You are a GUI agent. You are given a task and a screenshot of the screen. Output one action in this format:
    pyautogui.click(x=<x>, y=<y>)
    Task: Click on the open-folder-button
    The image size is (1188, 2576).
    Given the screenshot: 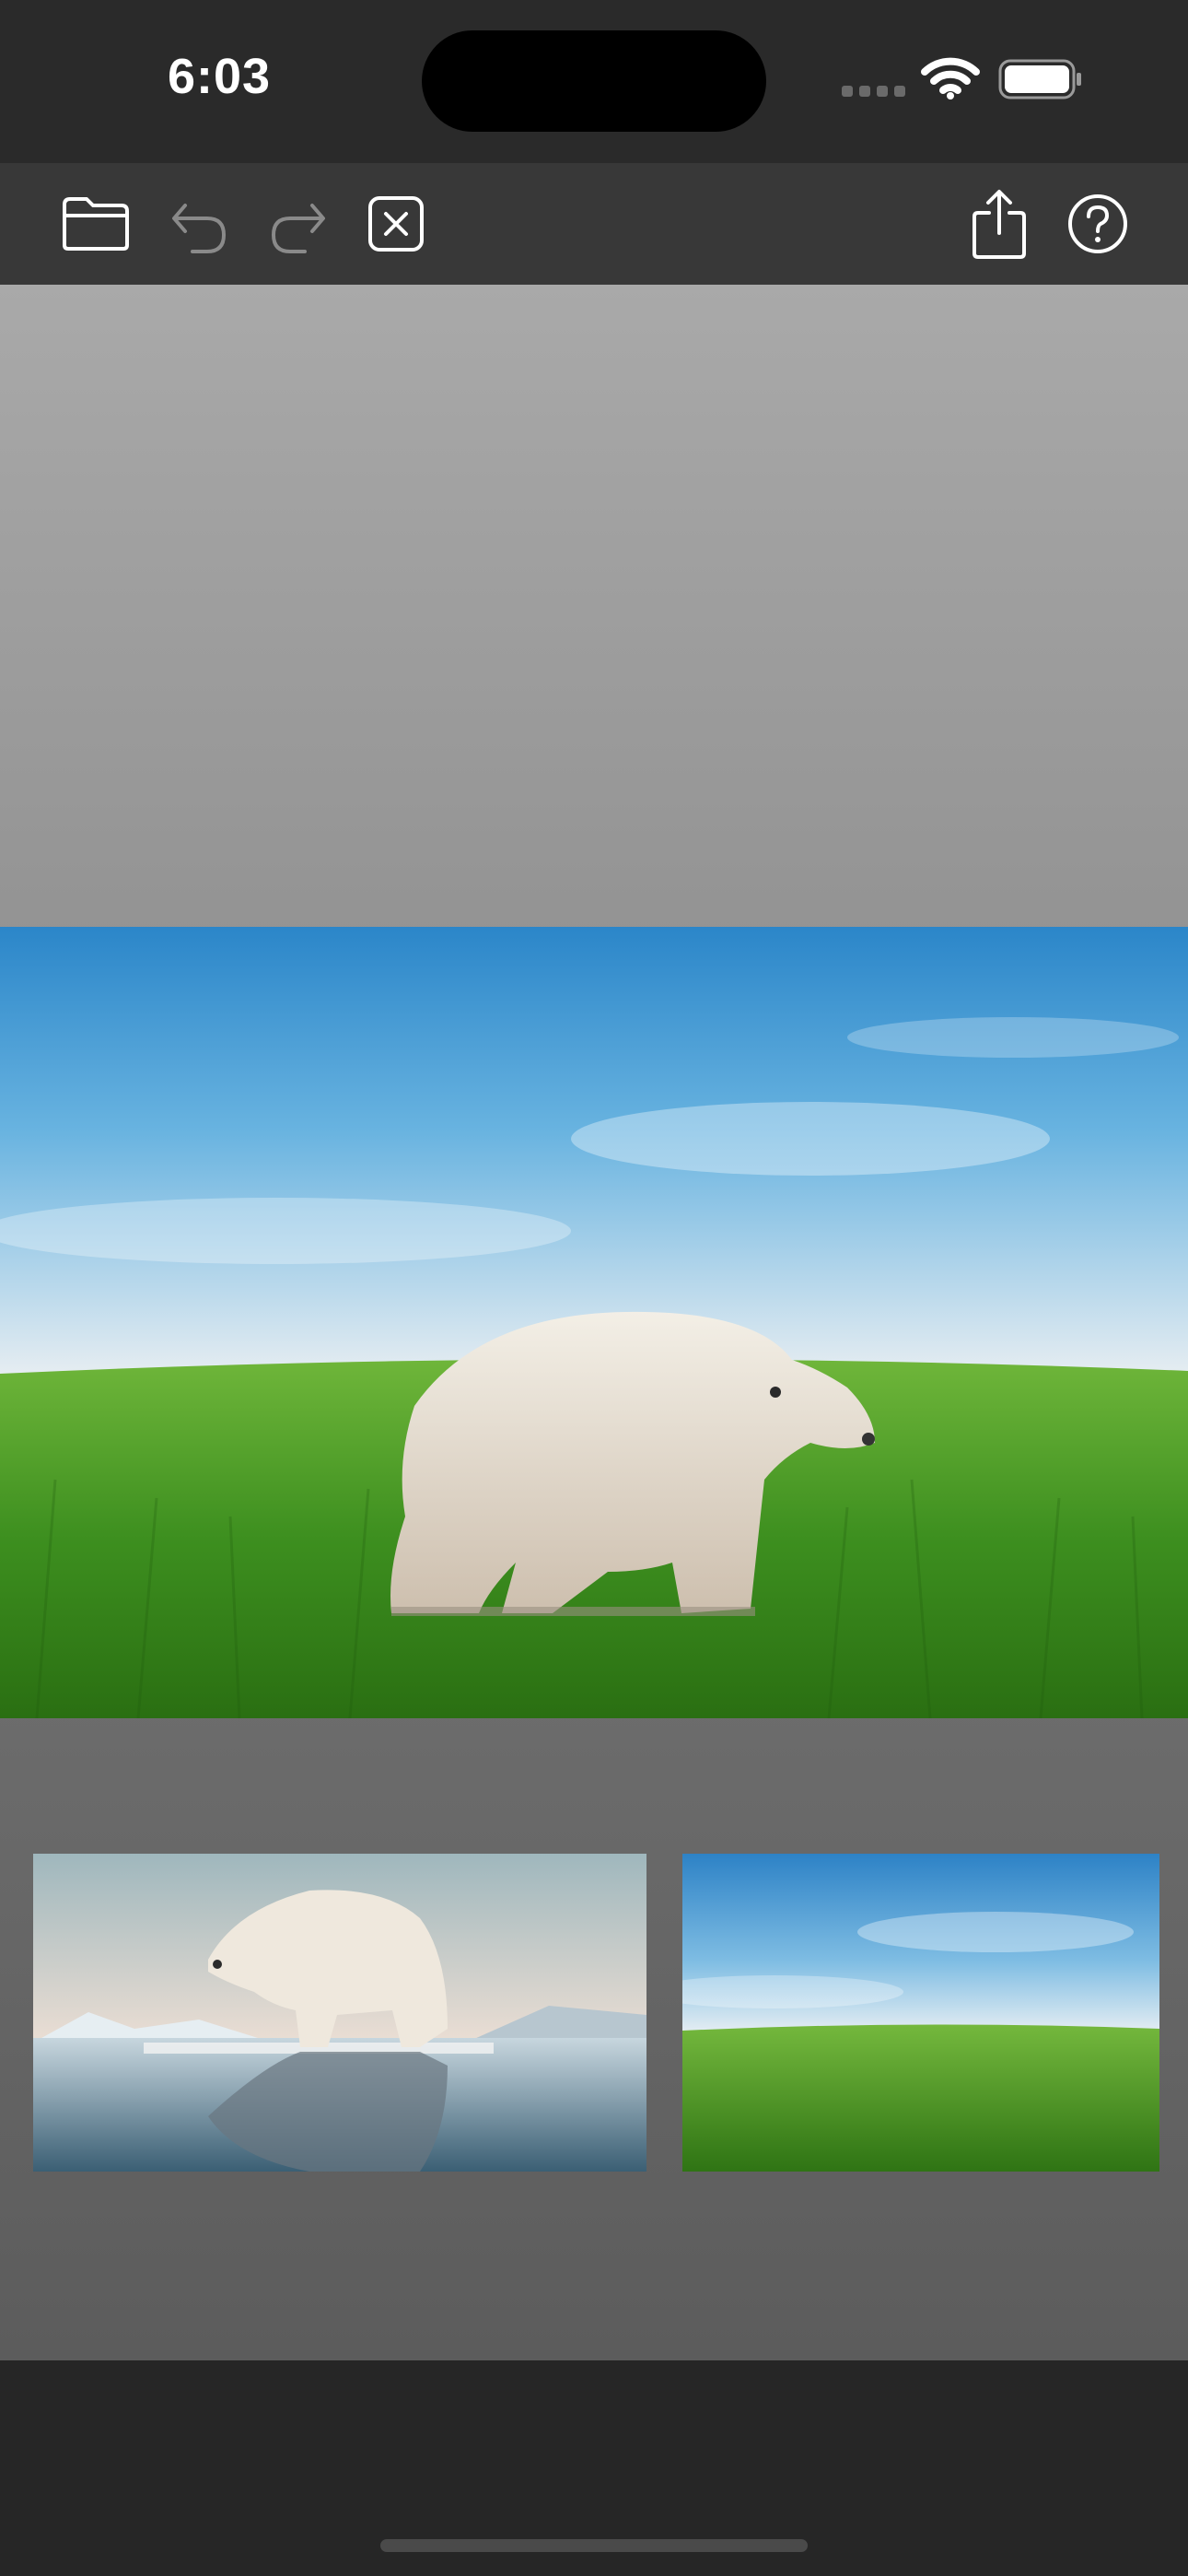 What is the action you would take?
    pyautogui.click(x=95, y=224)
    